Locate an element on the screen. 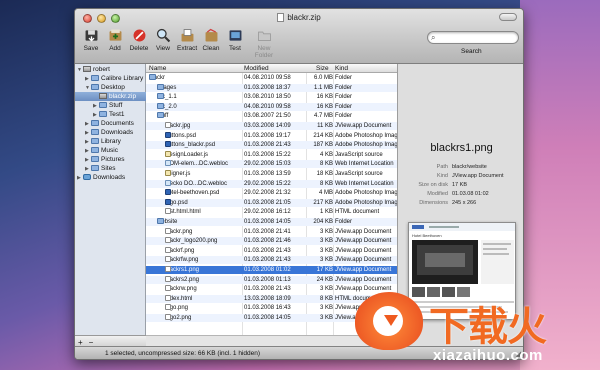  sidebar-item-robert: ▼ robert is located at coordinates (93, 69).